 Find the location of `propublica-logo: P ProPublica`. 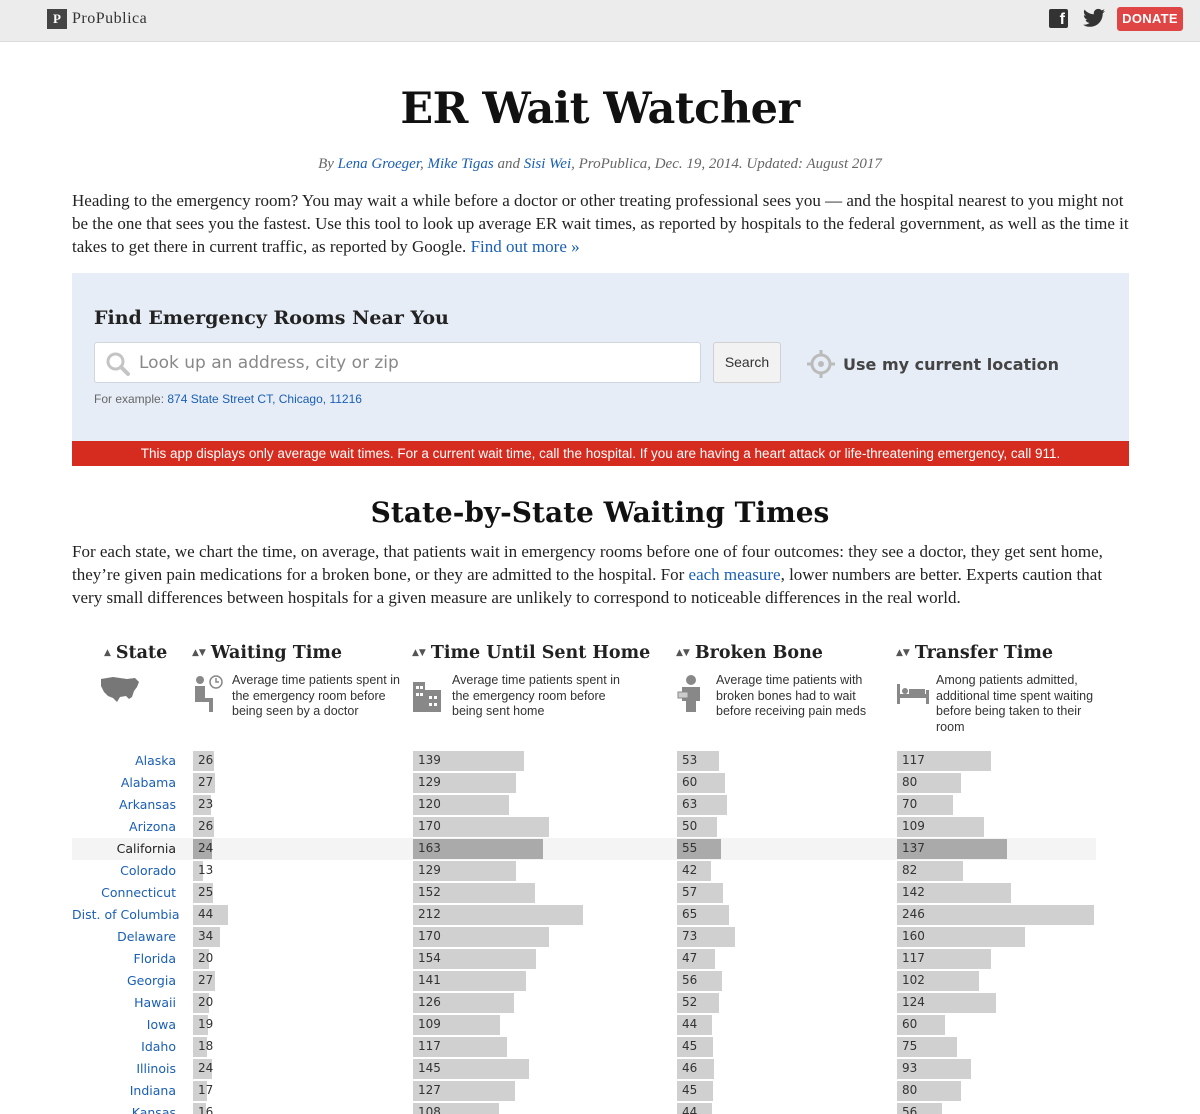

propublica-logo: P ProPublica is located at coordinates (97, 19).